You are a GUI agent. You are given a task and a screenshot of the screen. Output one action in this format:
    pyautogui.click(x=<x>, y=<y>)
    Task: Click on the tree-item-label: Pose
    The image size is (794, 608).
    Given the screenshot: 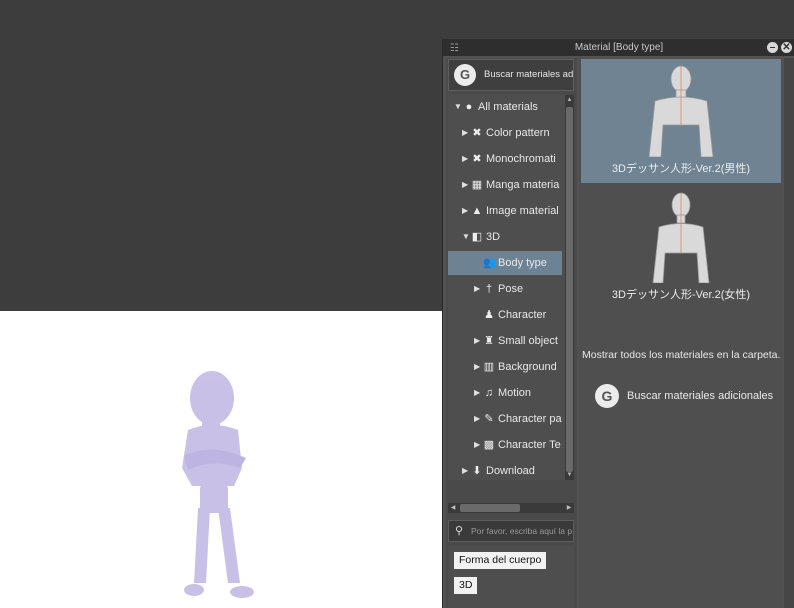 What is the action you would take?
    pyautogui.click(x=511, y=289)
    